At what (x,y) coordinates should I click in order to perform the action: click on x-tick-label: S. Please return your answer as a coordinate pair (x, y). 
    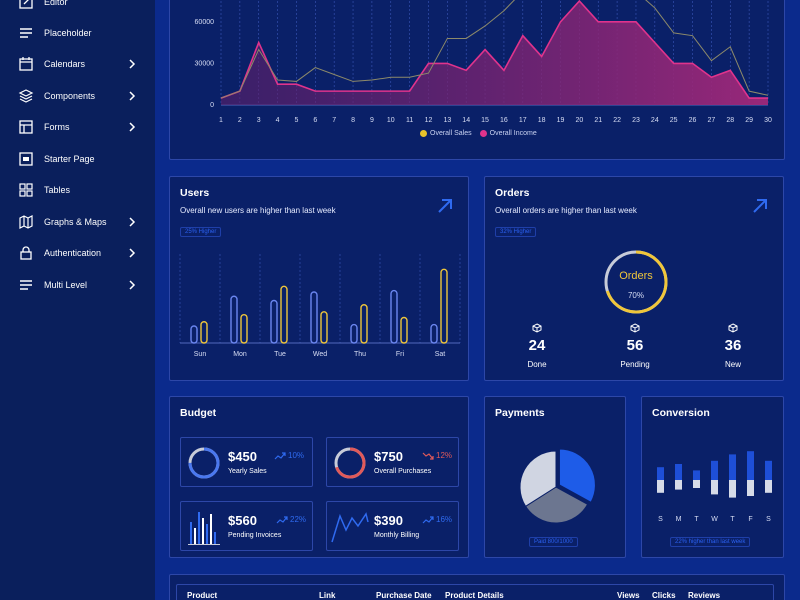
    Looking at the image, I should click on (768, 519).